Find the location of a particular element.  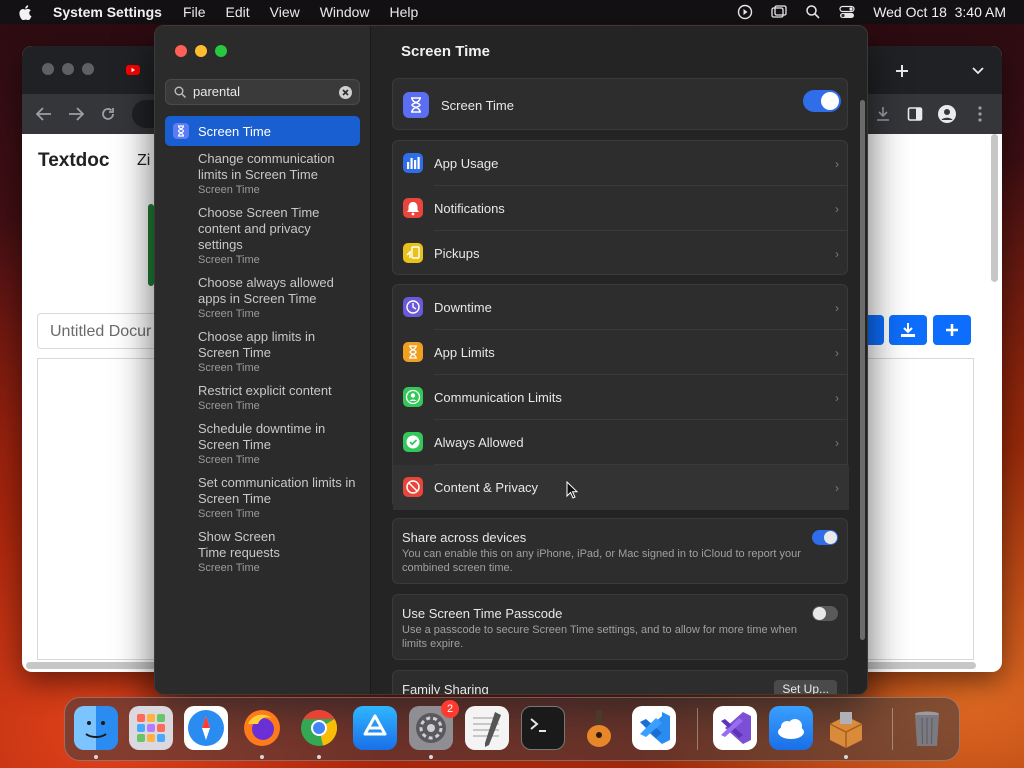

row-communication-limits: Communication Limits › is located at coordinates (621, 397).